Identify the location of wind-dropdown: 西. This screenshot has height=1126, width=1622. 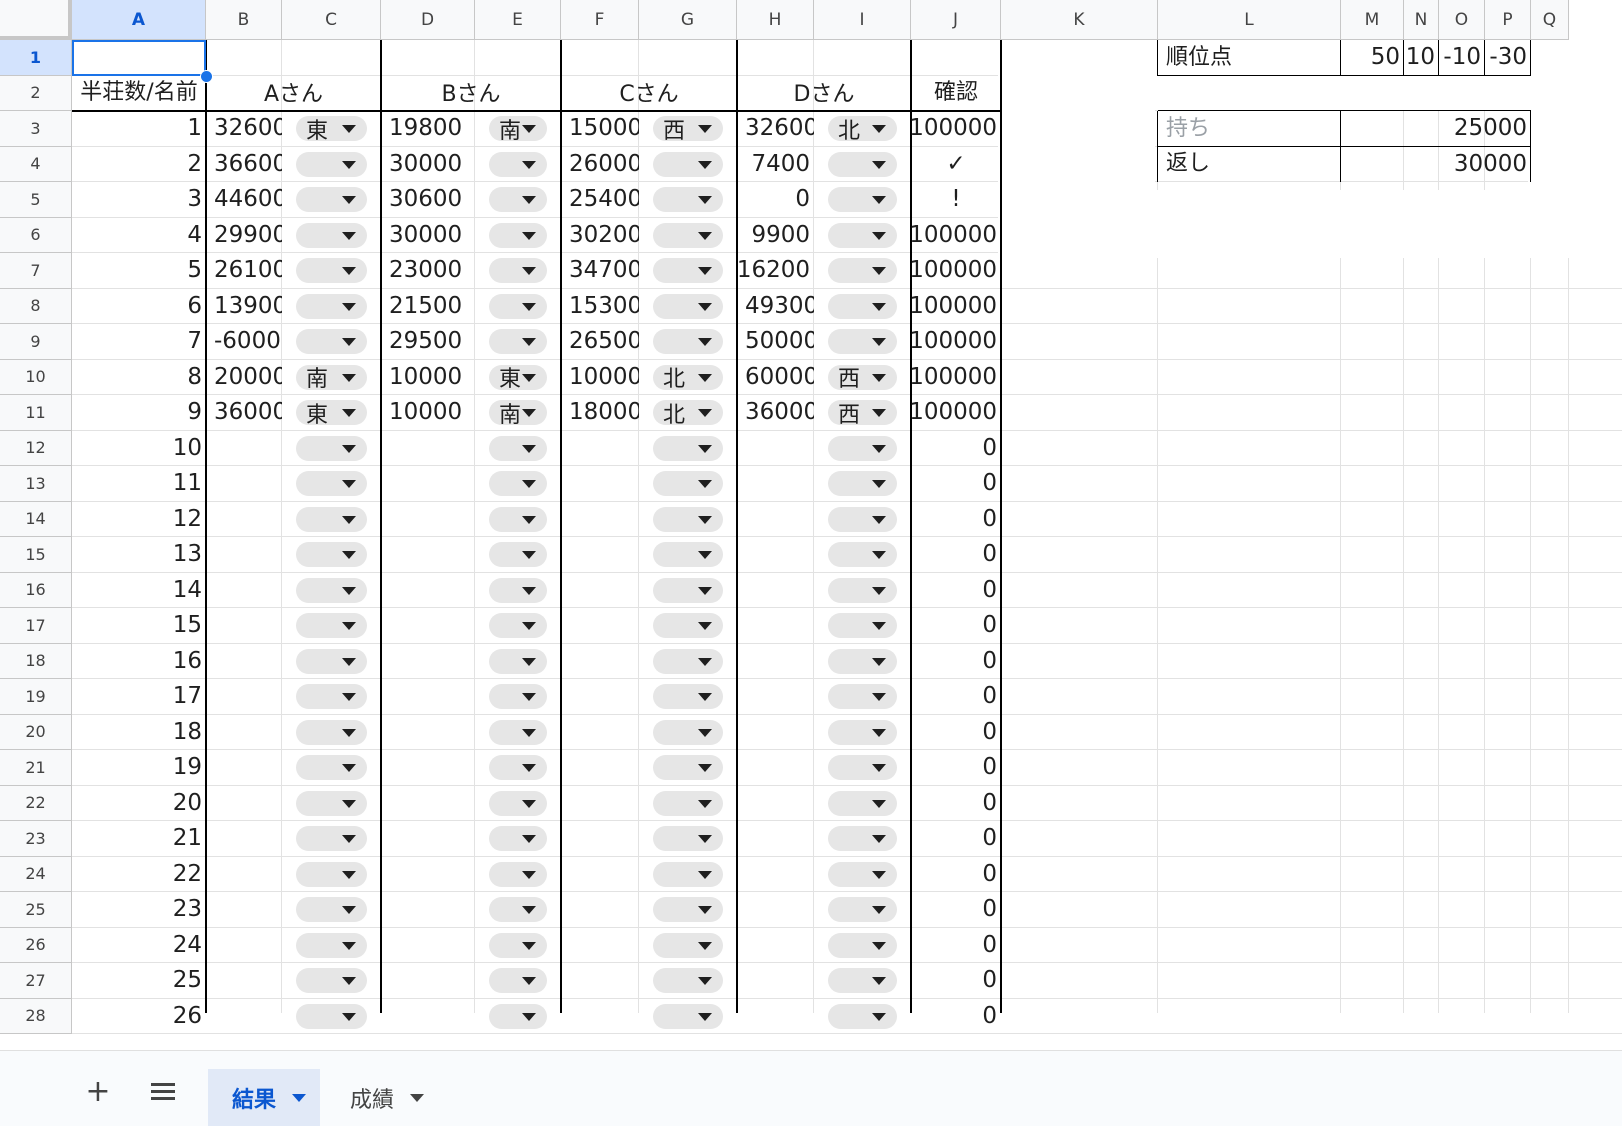
(688, 130).